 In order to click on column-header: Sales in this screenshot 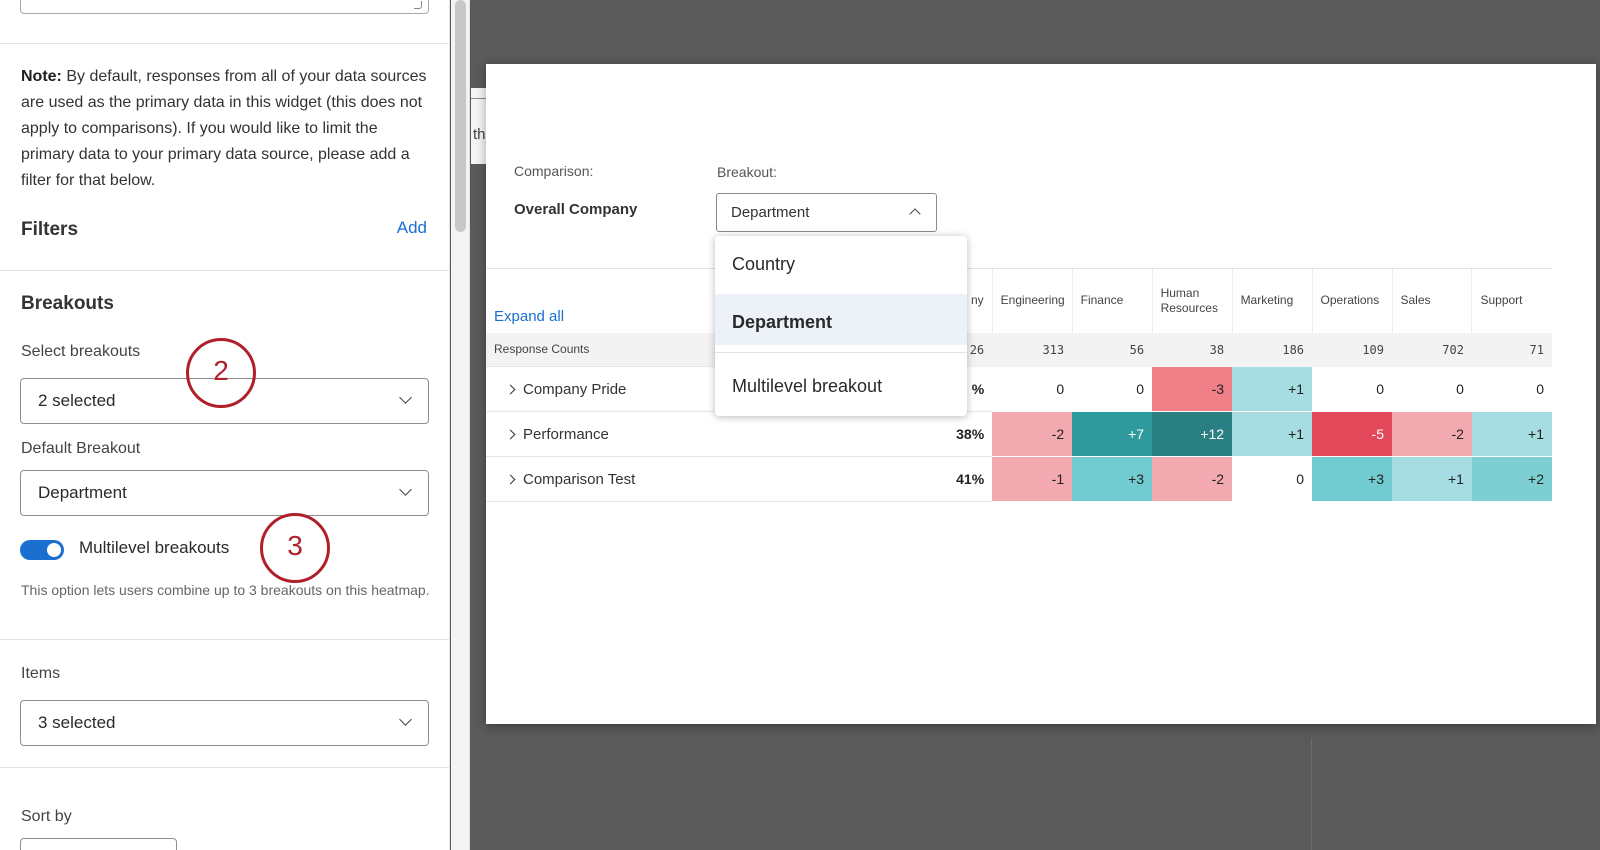, I will do `click(1431, 300)`.